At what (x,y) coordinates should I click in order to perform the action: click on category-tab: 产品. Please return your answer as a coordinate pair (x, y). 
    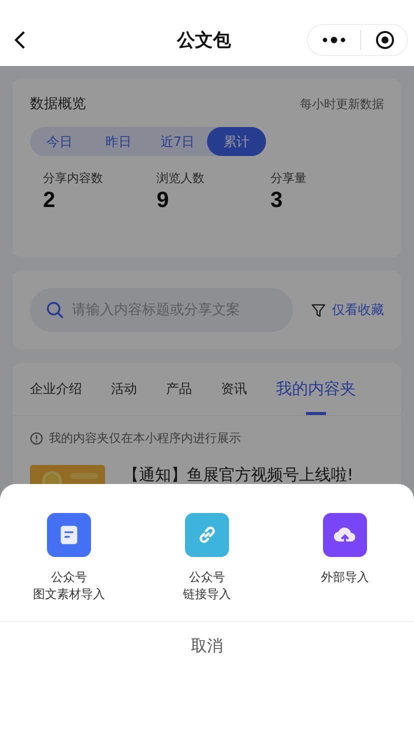
    Looking at the image, I should click on (179, 389).